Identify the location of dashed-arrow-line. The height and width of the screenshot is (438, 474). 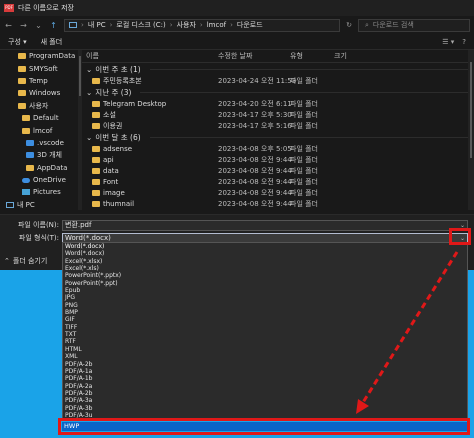
(409, 328).